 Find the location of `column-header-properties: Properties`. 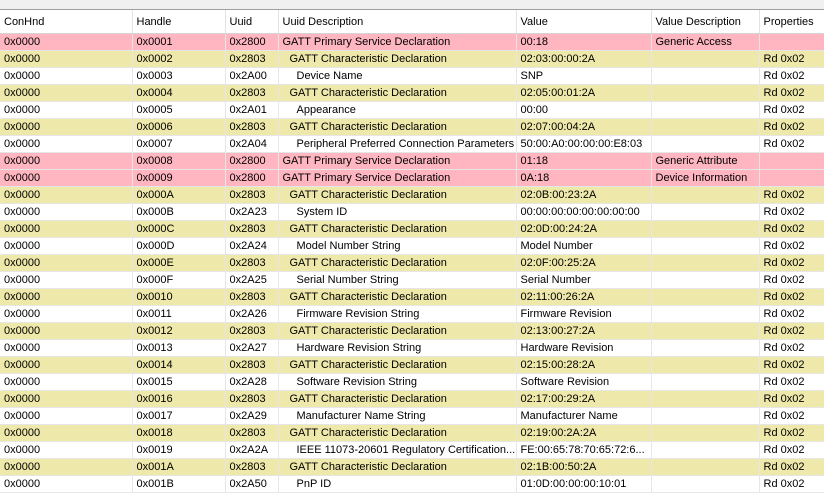

column-header-properties: Properties is located at coordinates (791, 22).